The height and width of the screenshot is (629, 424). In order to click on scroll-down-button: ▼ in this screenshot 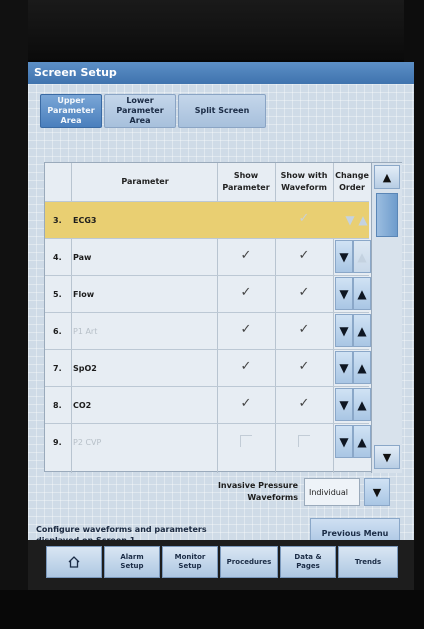, I will do `click(387, 457)`.